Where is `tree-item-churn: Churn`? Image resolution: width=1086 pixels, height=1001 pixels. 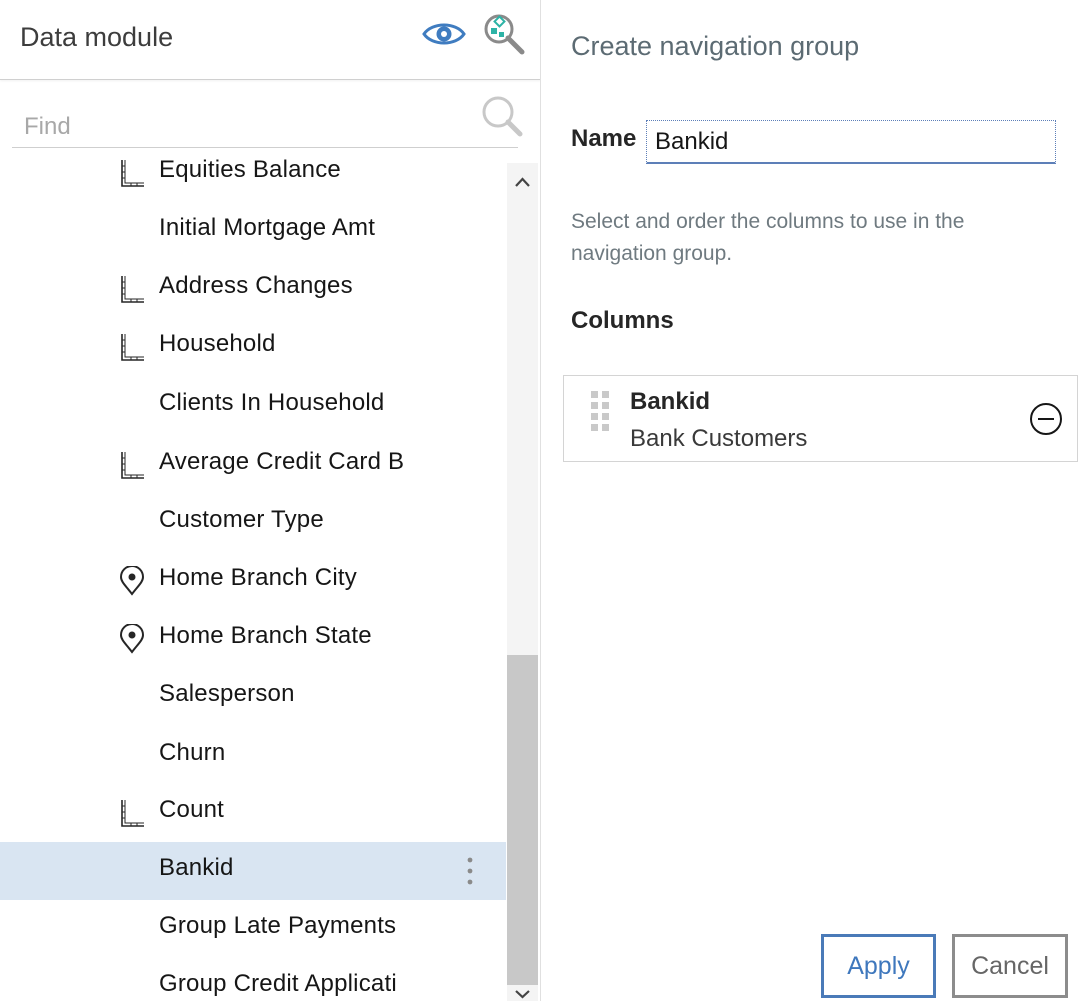 tree-item-churn: Churn is located at coordinates (253, 756).